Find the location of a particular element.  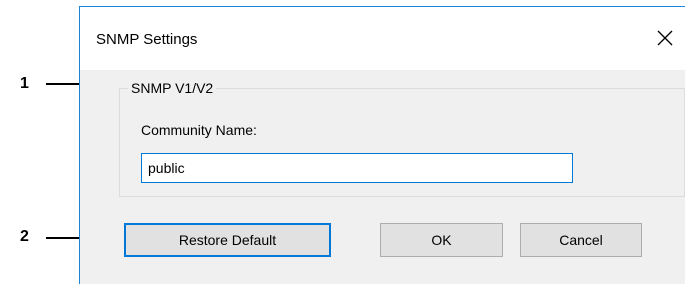

close-button is located at coordinates (664, 37).